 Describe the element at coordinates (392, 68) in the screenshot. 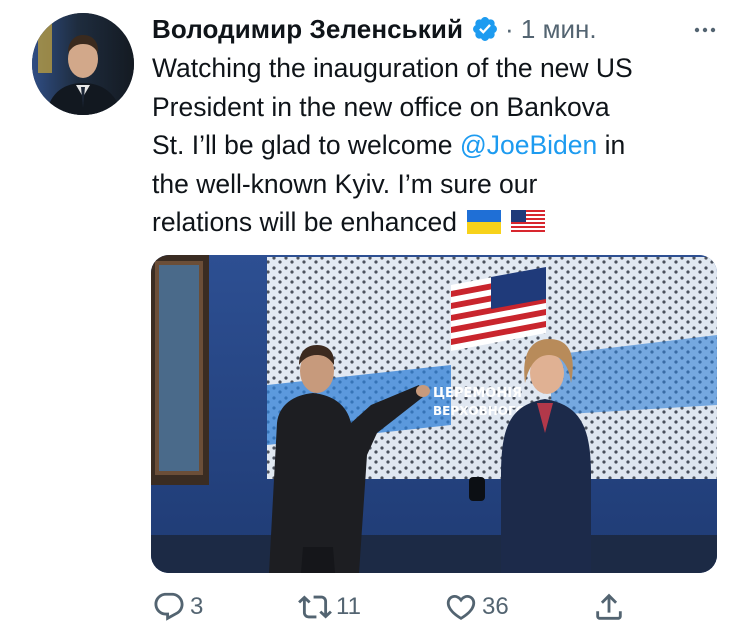

I see `tweet-text-line: Watching the inauguration of the new US` at that location.